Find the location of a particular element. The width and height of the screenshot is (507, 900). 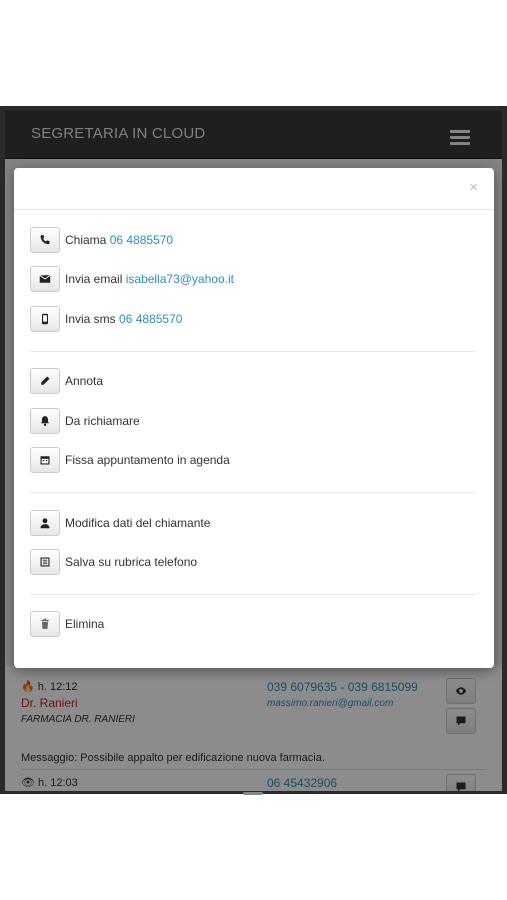

mobile-phone-icon is located at coordinates (45, 319).